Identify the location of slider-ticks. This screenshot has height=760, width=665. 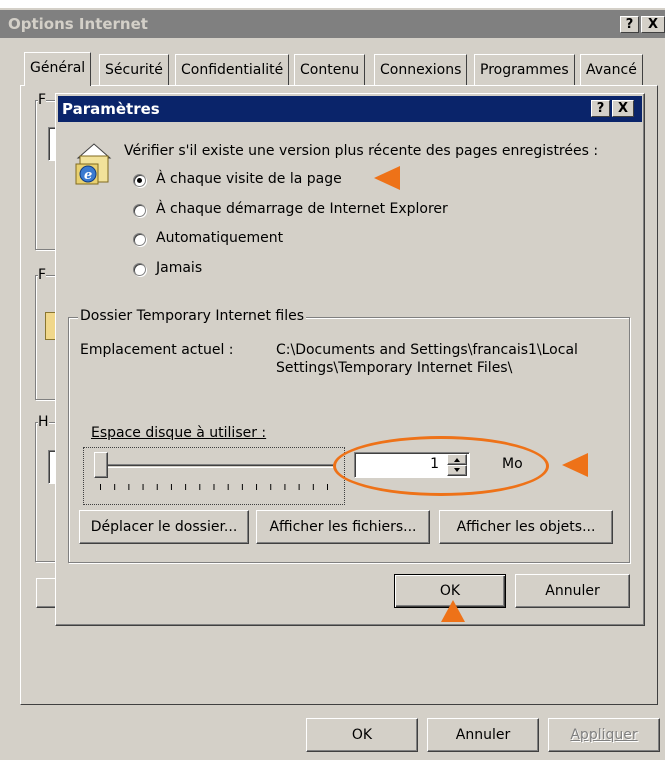
(215, 487).